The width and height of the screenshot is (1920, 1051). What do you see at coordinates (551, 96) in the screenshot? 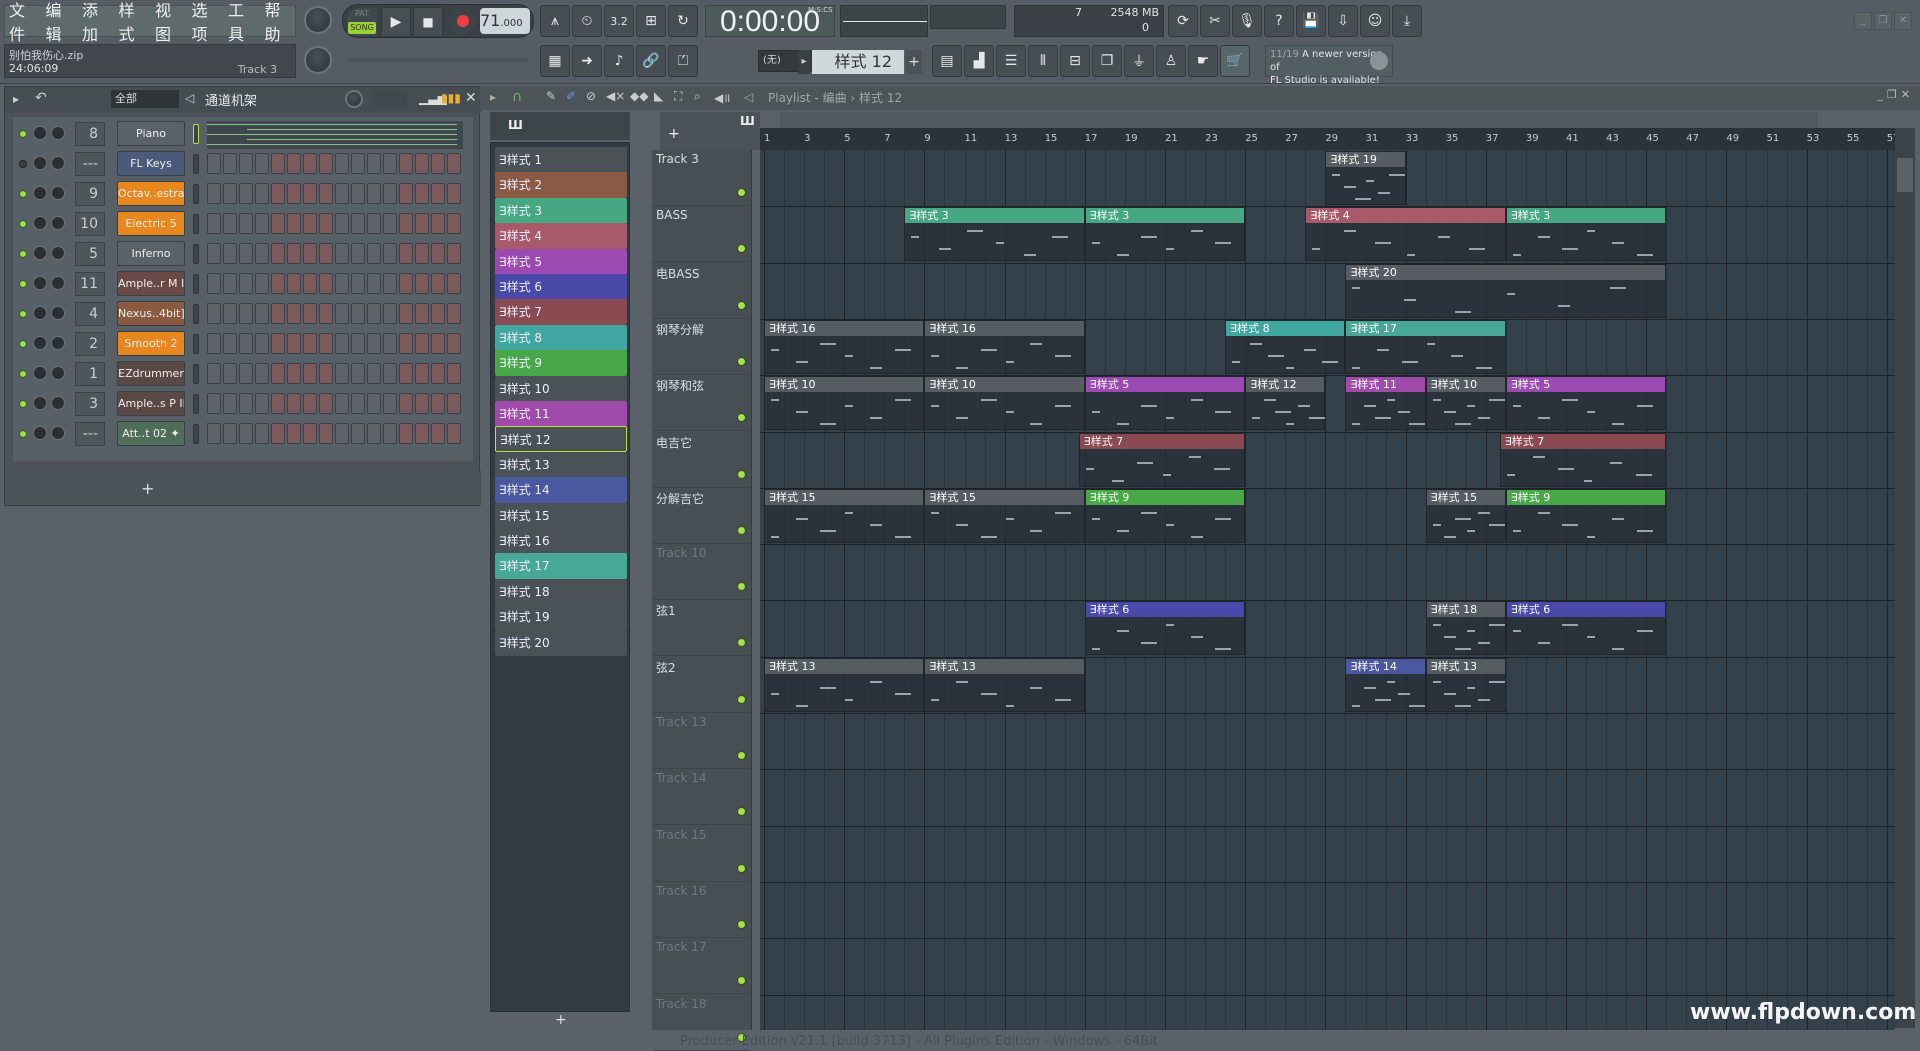
I see `pencil-icon: ✎` at bounding box center [551, 96].